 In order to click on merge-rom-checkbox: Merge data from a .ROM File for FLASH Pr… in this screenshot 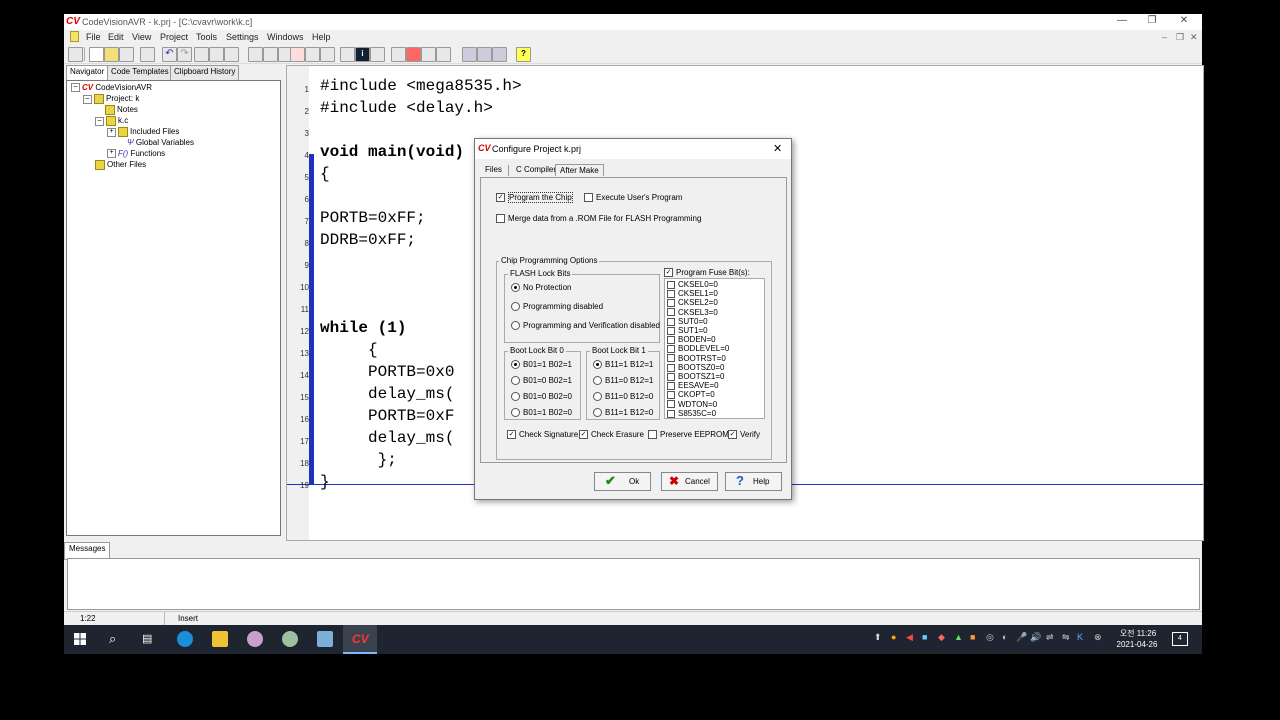, I will do `click(598, 219)`.